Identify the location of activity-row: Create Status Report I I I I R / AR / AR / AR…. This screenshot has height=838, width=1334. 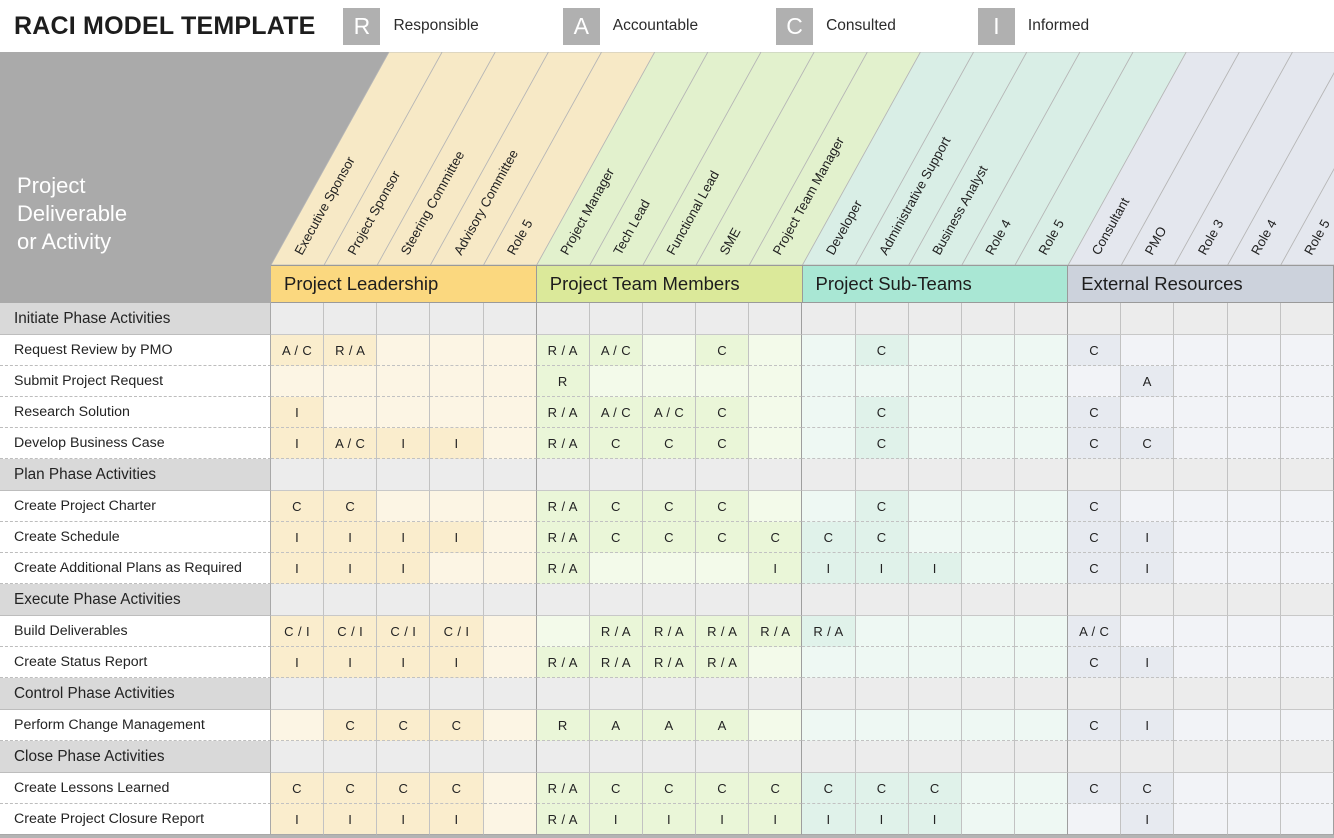
(667, 662).